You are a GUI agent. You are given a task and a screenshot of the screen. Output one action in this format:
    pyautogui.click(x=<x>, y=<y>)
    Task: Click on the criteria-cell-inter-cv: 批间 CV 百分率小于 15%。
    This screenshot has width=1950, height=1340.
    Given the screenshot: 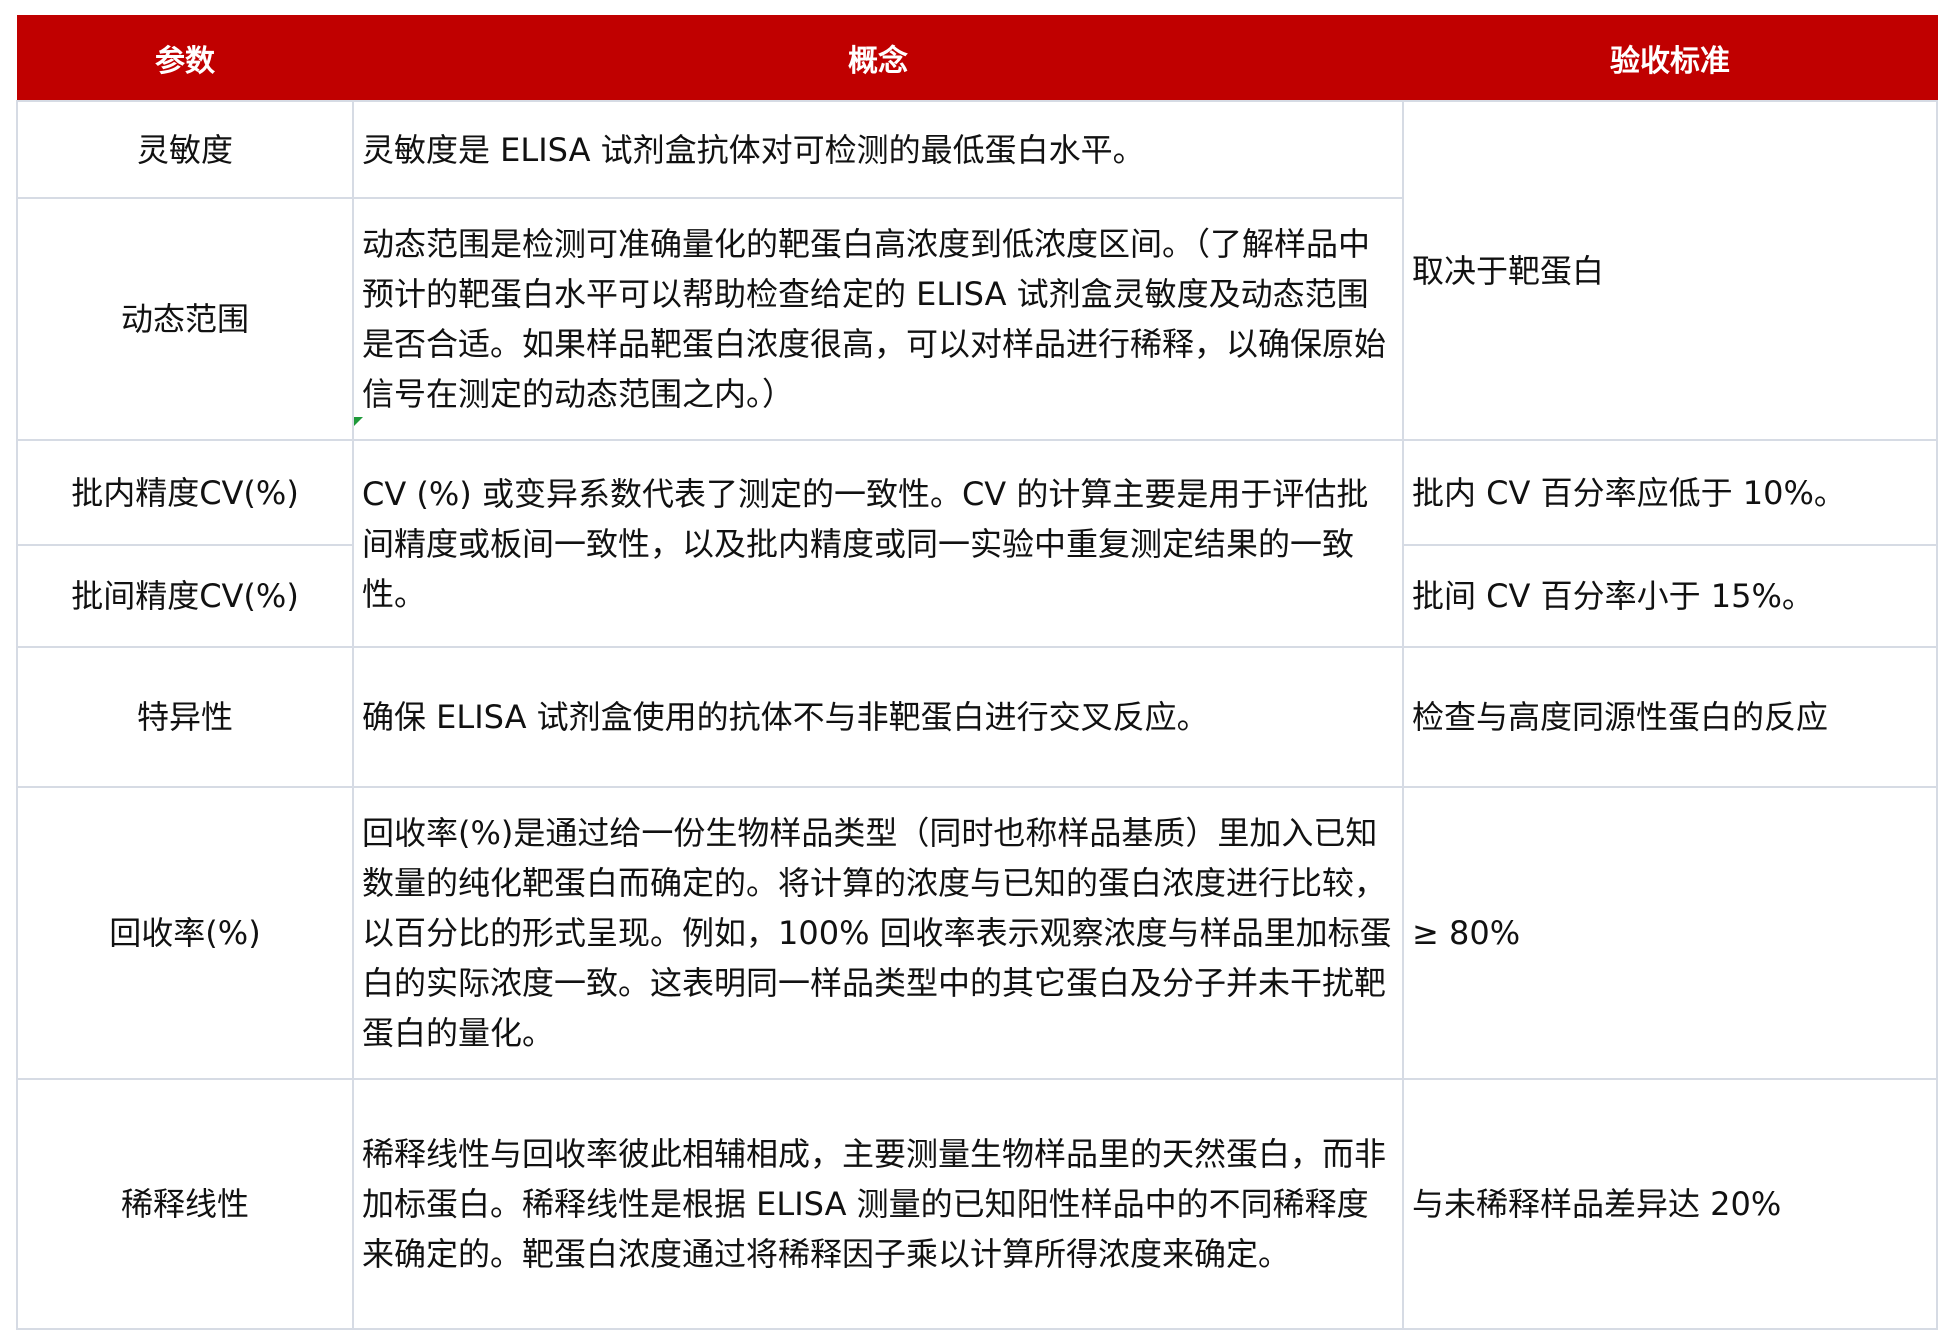 What is the action you would take?
    pyautogui.click(x=1670, y=596)
    